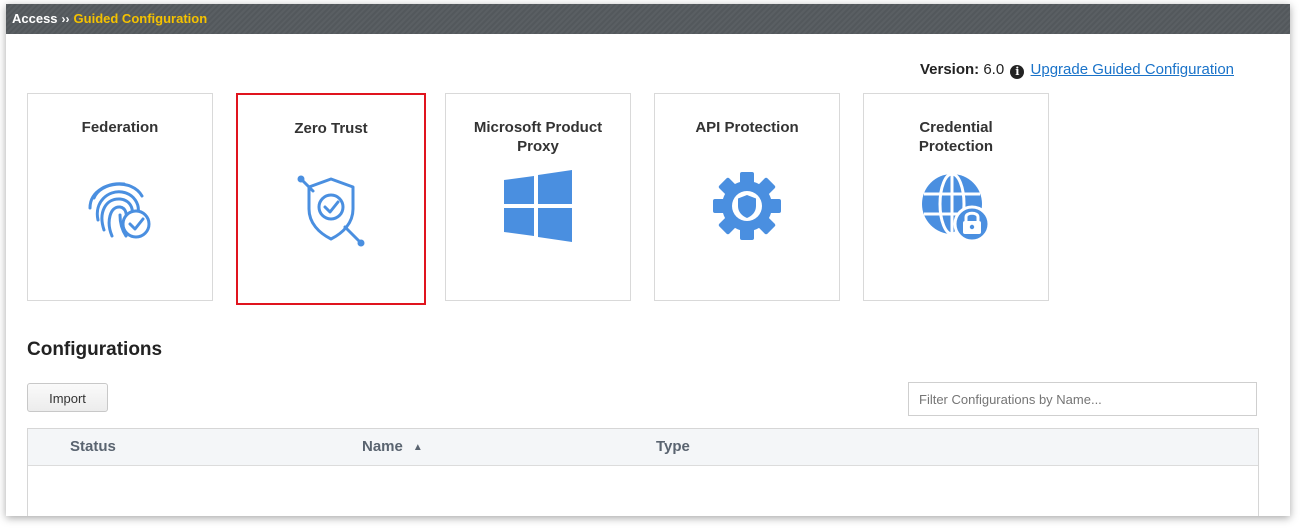 The width and height of the screenshot is (1300, 532). I want to click on info-icon: i, so click(1017, 72).